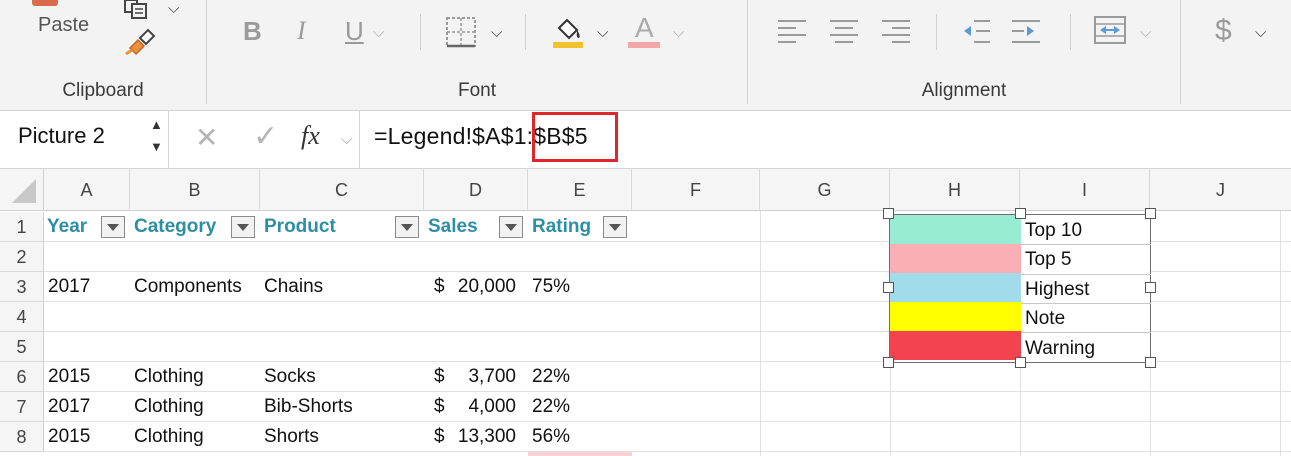 The width and height of the screenshot is (1291, 456). What do you see at coordinates (195, 190) in the screenshot?
I see `column-header-b: B` at bounding box center [195, 190].